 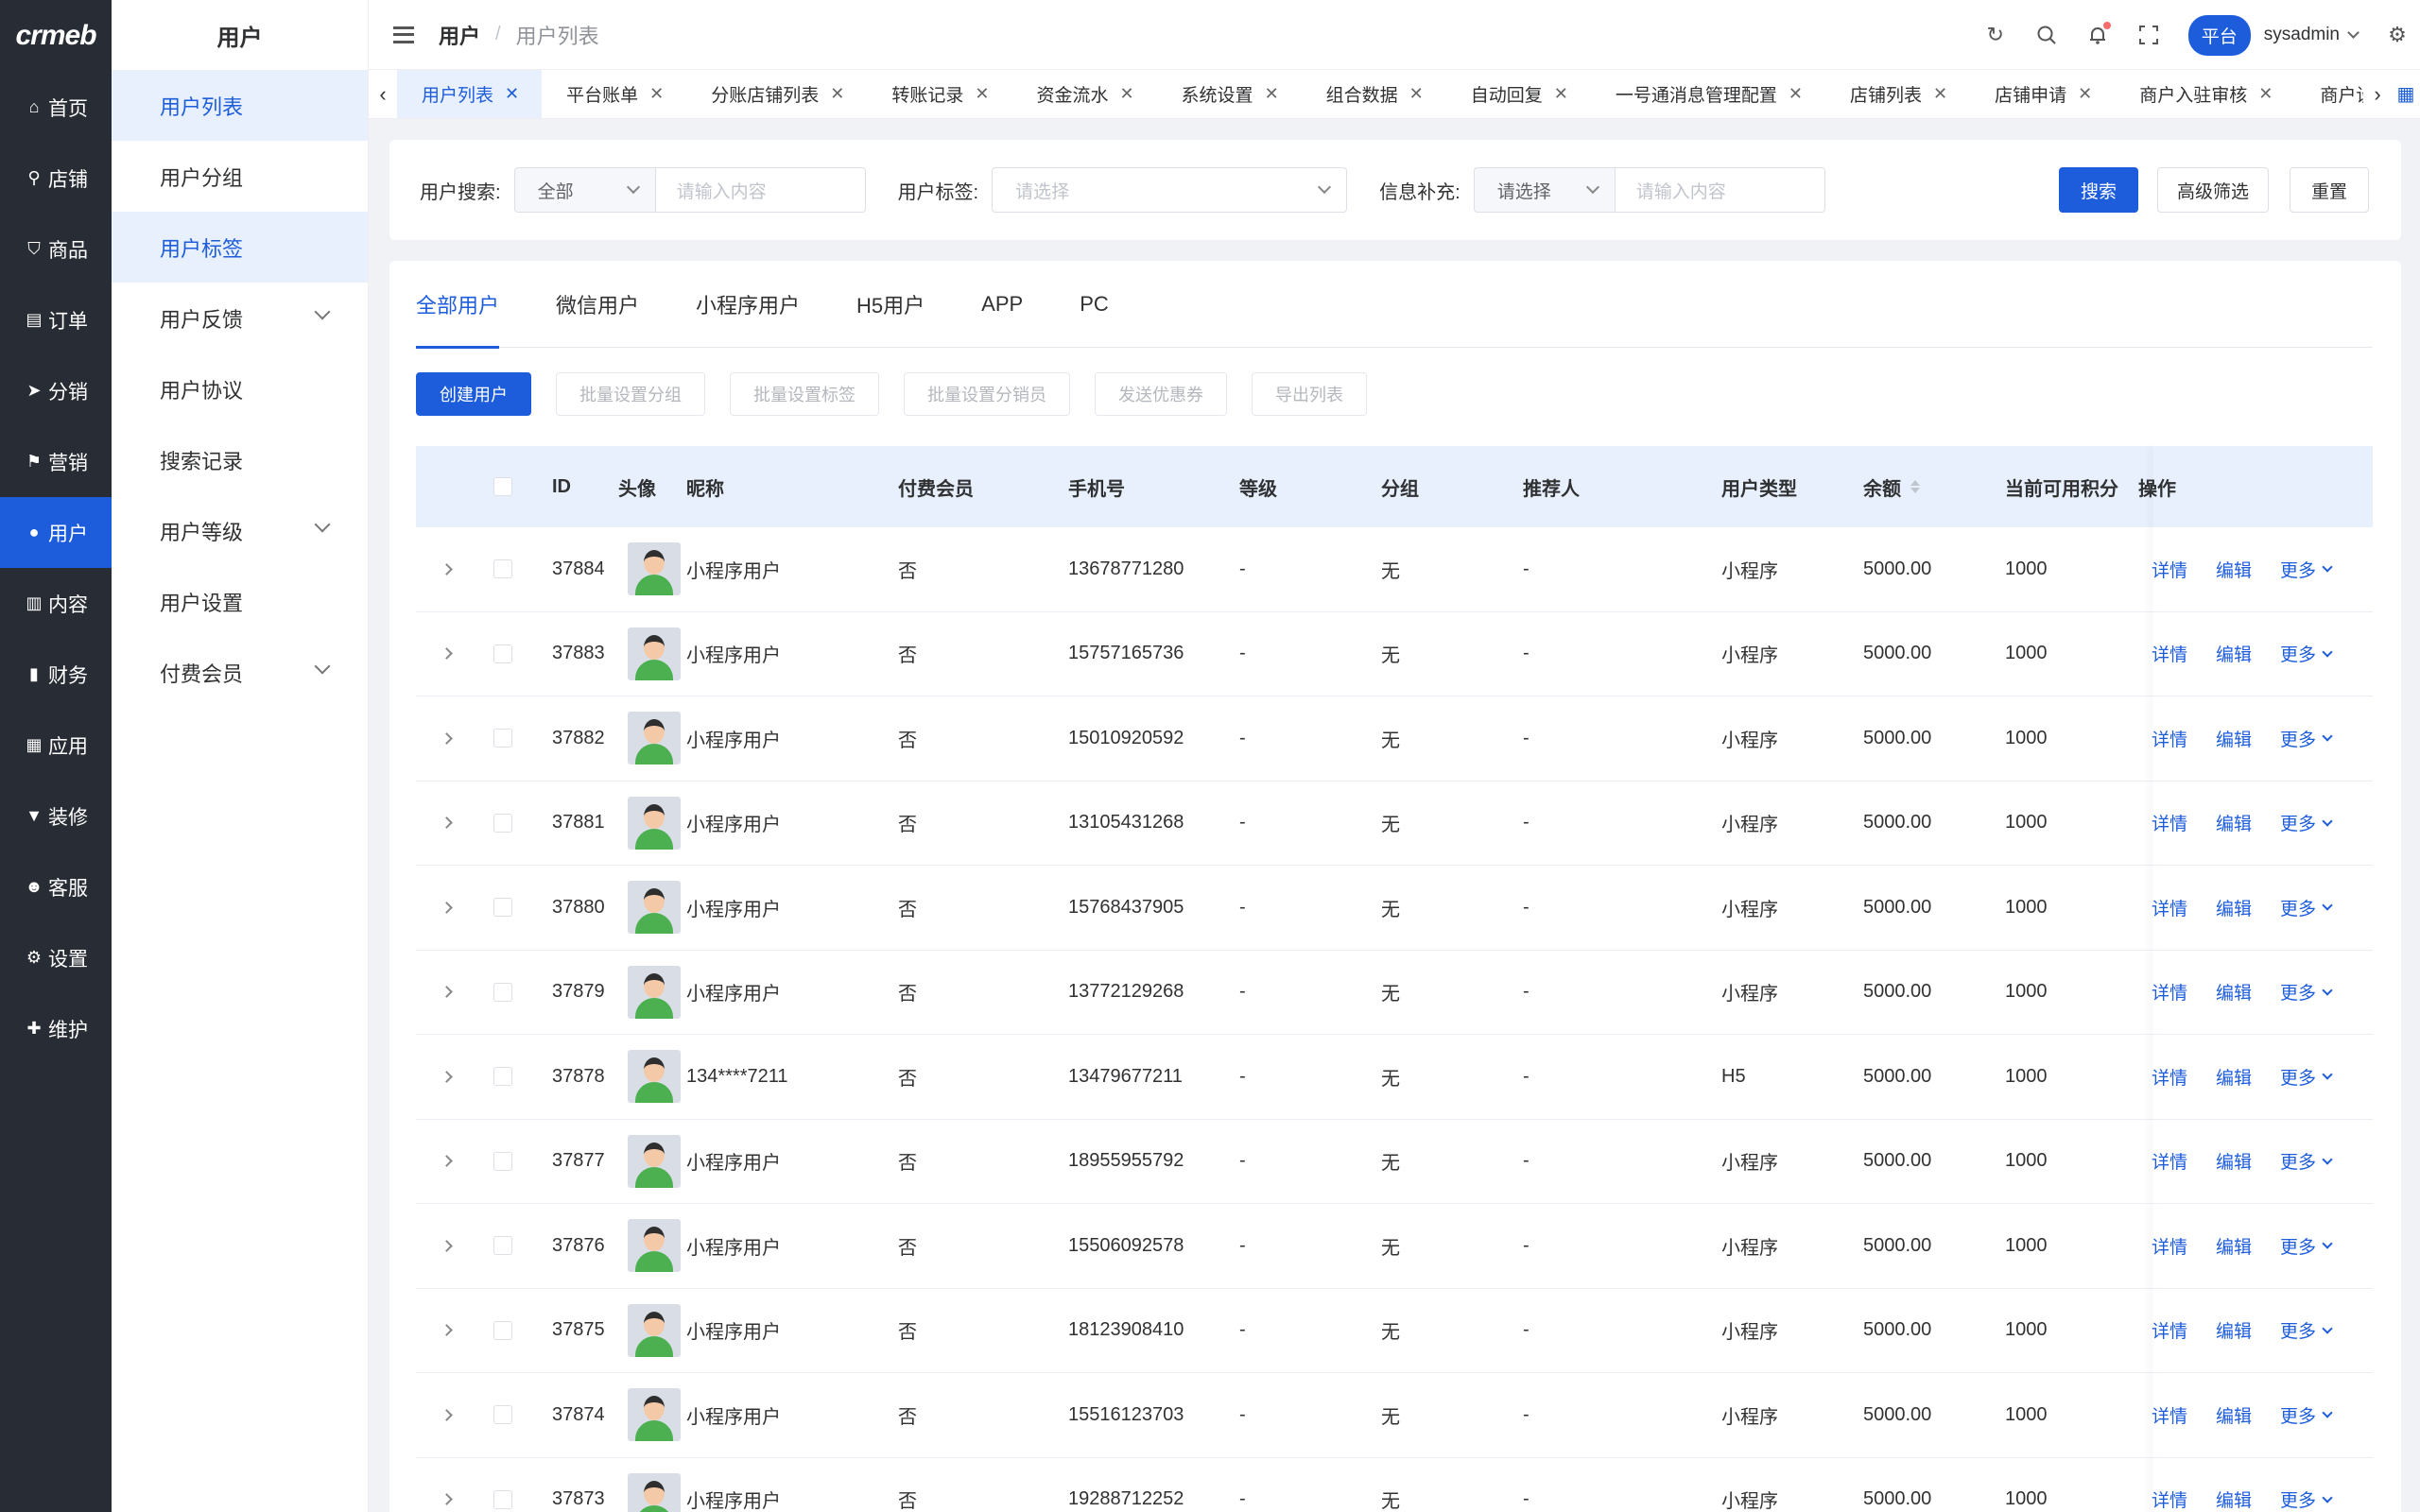 What do you see at coordinates (939, 94) in the screenshot?
I see `page-tag: 转账记录 ✕` at bounding box center [939, 94].